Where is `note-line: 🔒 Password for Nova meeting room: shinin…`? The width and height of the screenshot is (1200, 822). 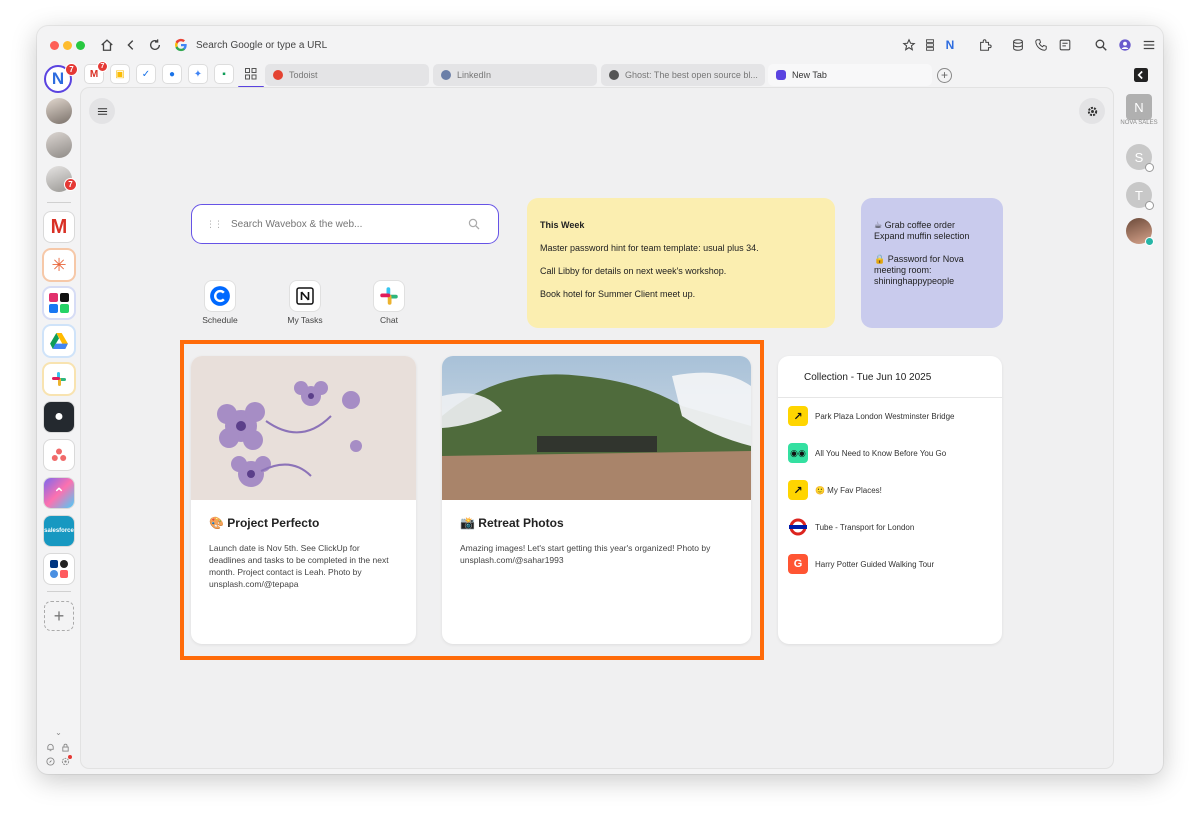
note-line: 🔒 Password for Nova meeting room: shinin… is located at coordinates (919, 270).